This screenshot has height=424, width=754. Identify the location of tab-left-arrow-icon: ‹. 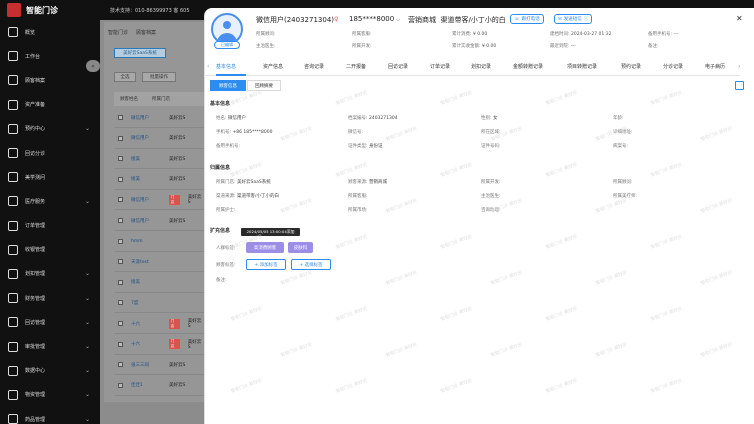
(208, 66).